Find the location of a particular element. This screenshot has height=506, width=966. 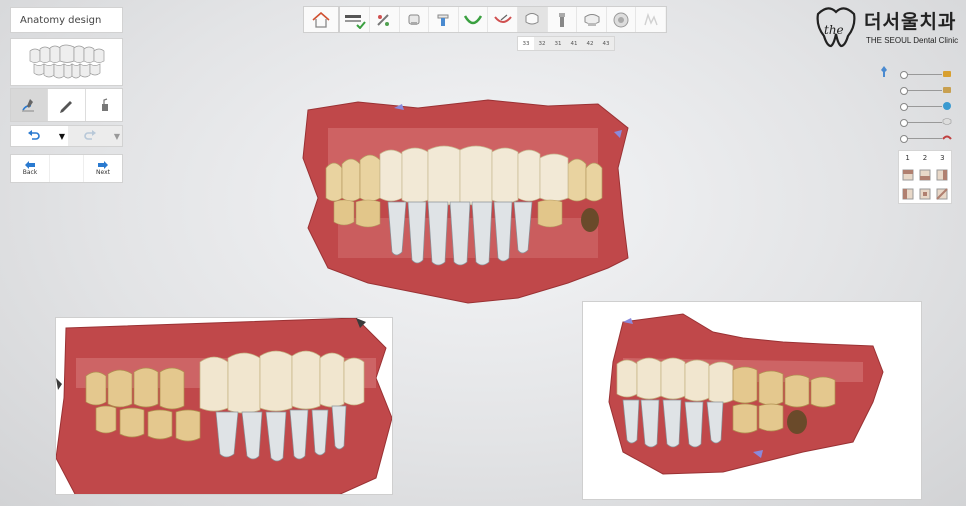

tooth-tab: 41 is located at coordinates (574, 43).